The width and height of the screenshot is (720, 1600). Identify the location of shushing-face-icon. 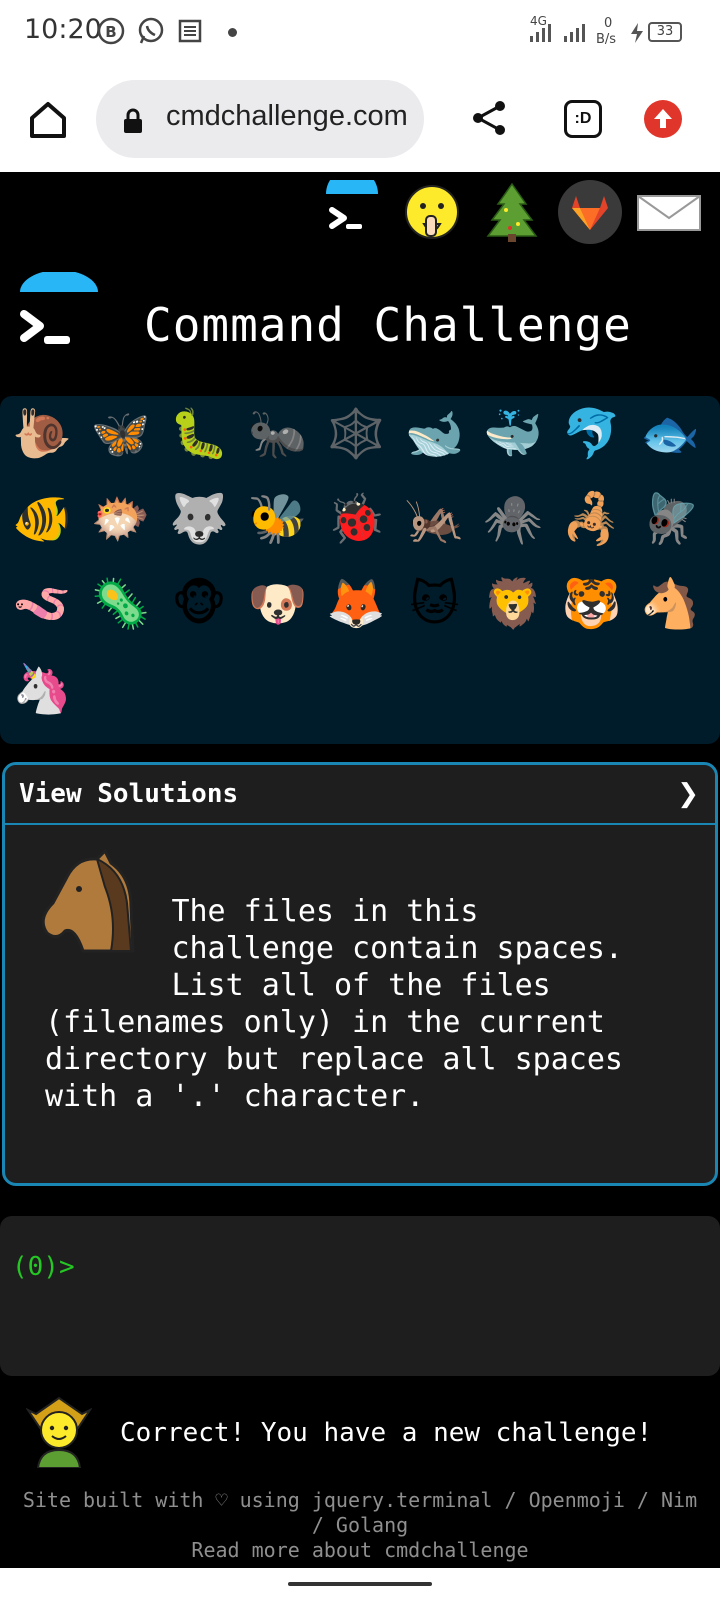
(432, 212).